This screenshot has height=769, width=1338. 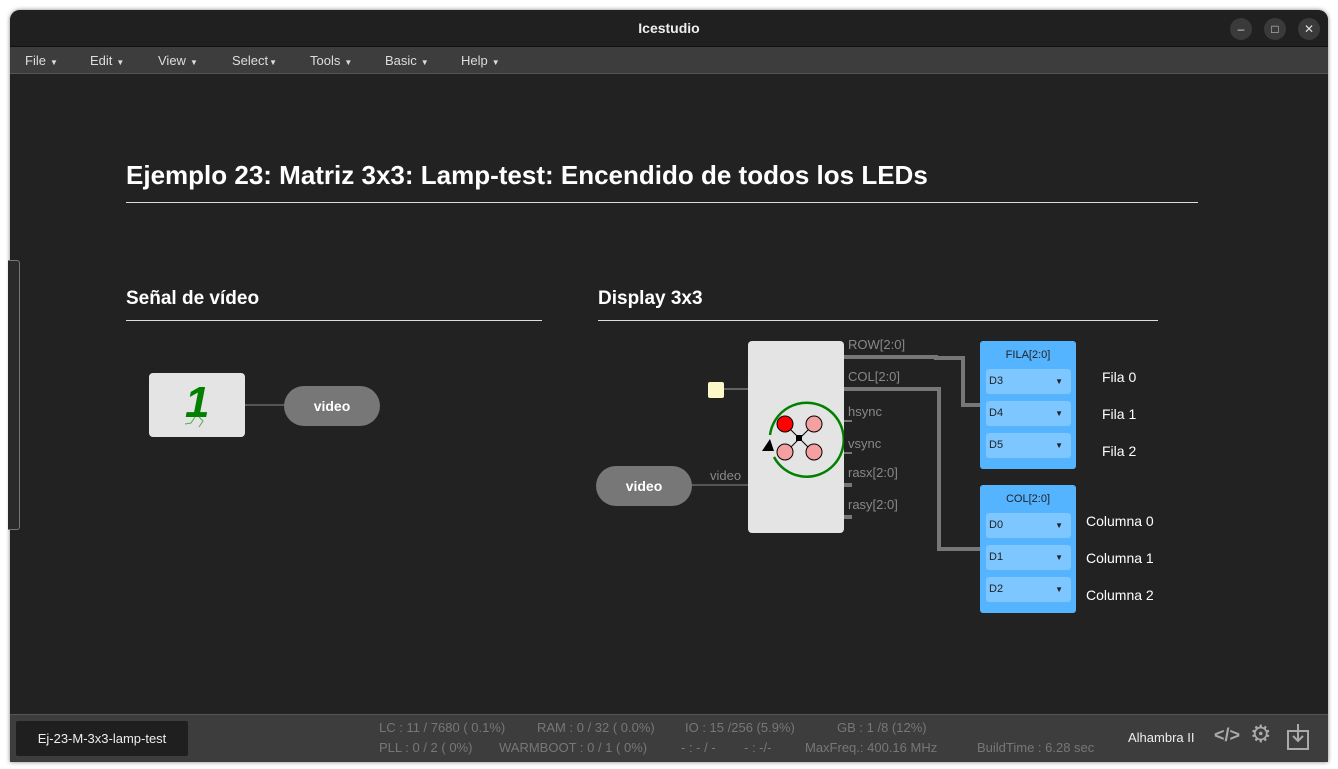 I want to click on one-icon: 1, so click(x=196, y=403).